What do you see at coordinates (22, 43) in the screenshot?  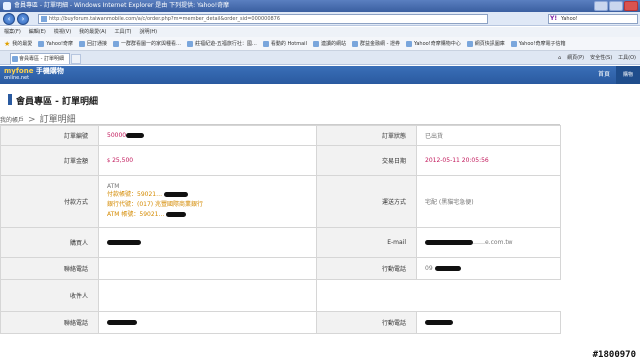 I see `favorites-label: 我的最愛` at bounding box center [22, 43].